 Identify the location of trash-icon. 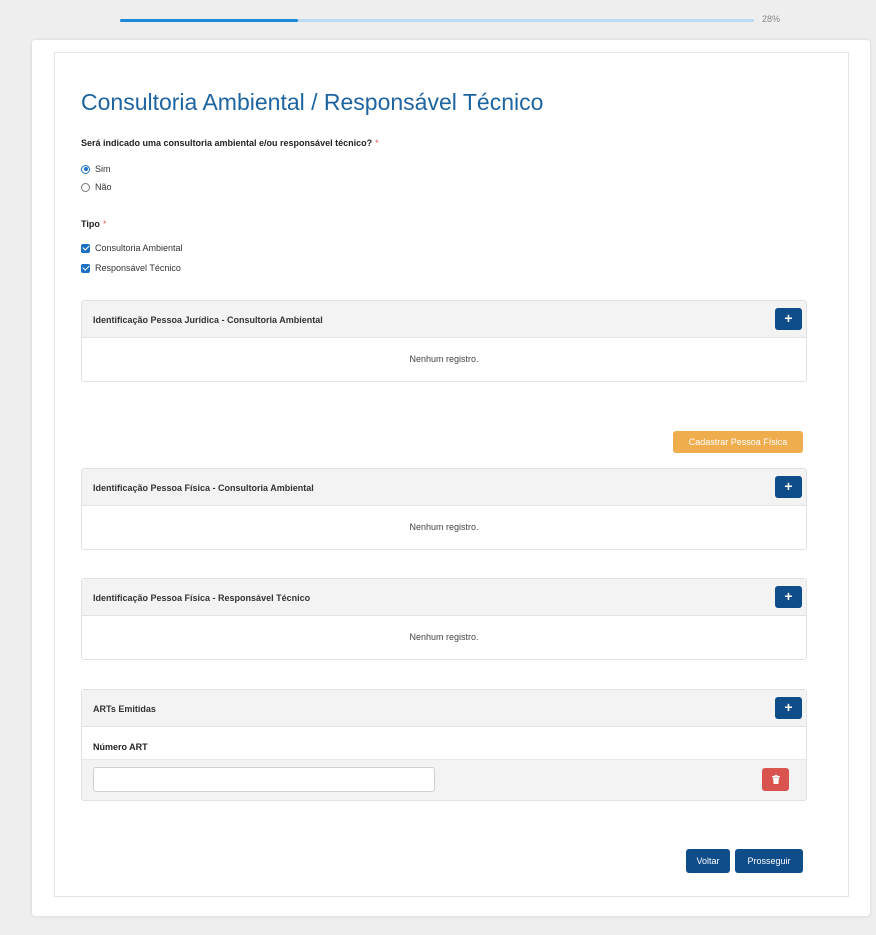
(775, 779).